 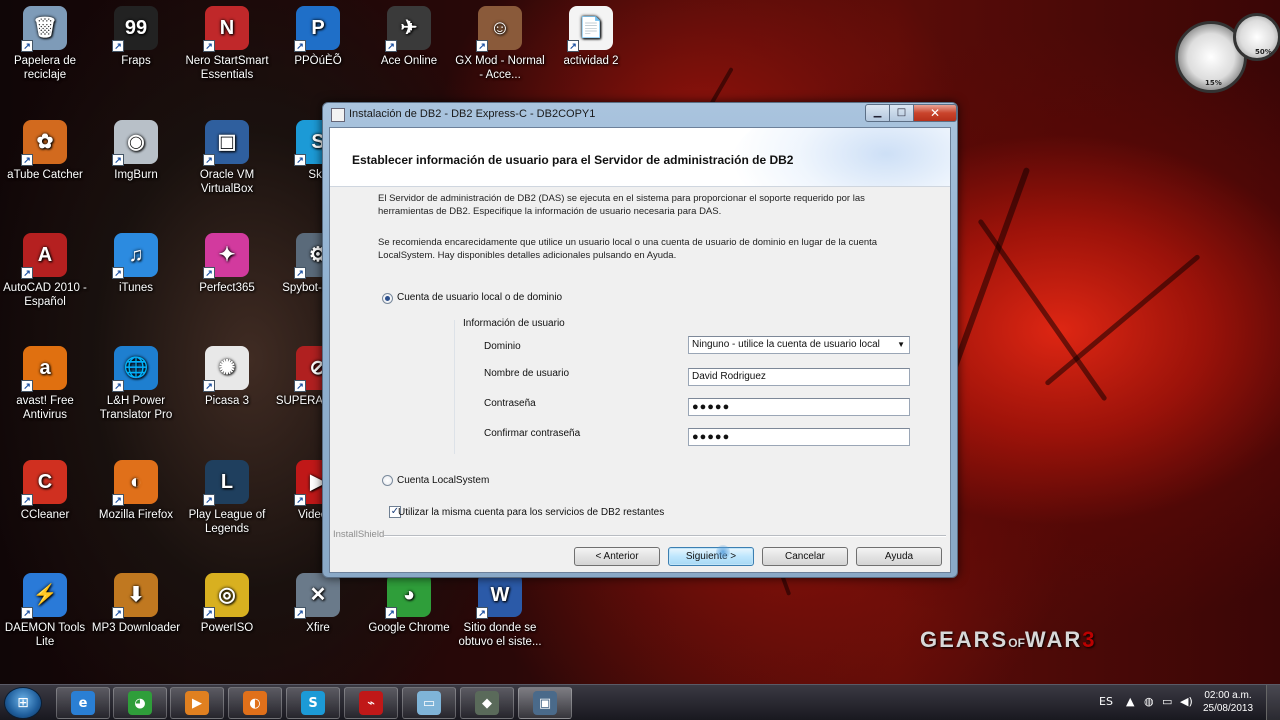 I want to click on clock: 02:00 a.m. 25/08/2013, so click(x=1228, y=702).